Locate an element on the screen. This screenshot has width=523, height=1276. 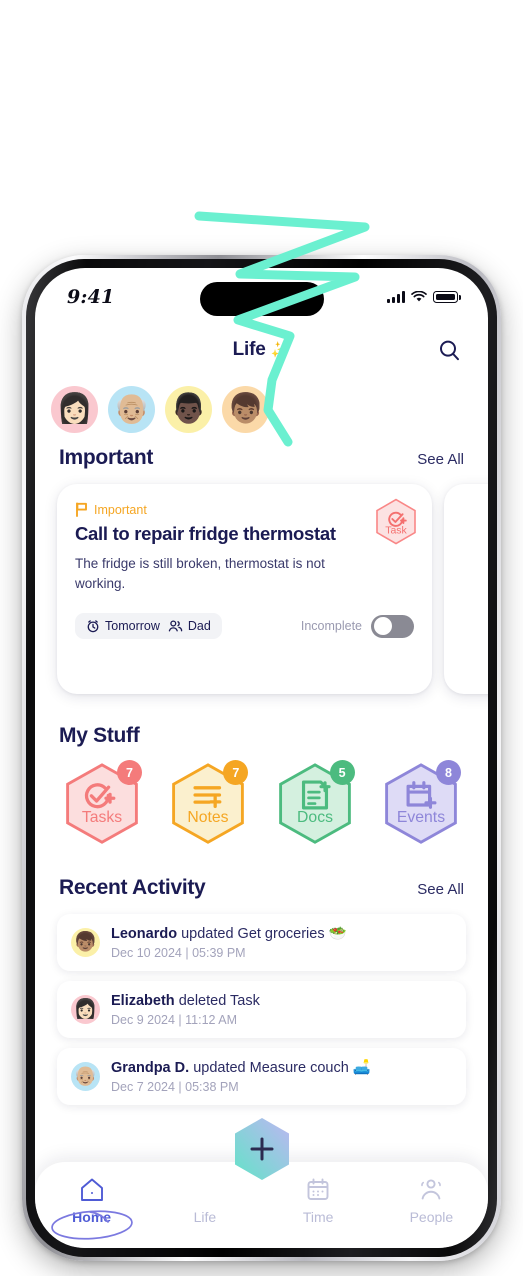
avatar-emoji: 👴🏼 is located at coordinates (131, 409).